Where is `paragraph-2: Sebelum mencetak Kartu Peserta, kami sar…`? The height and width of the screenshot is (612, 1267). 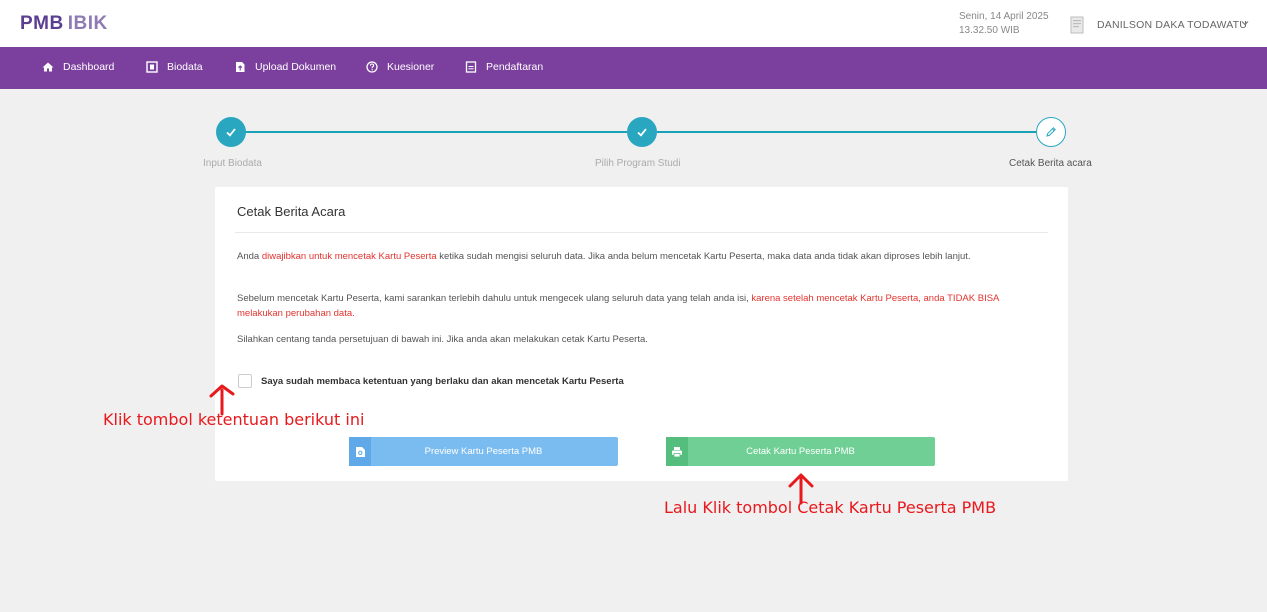 paragraph-2: Sebelum mencetak Kartu Peserta, kami sar… is located at coordinates (642, 306).